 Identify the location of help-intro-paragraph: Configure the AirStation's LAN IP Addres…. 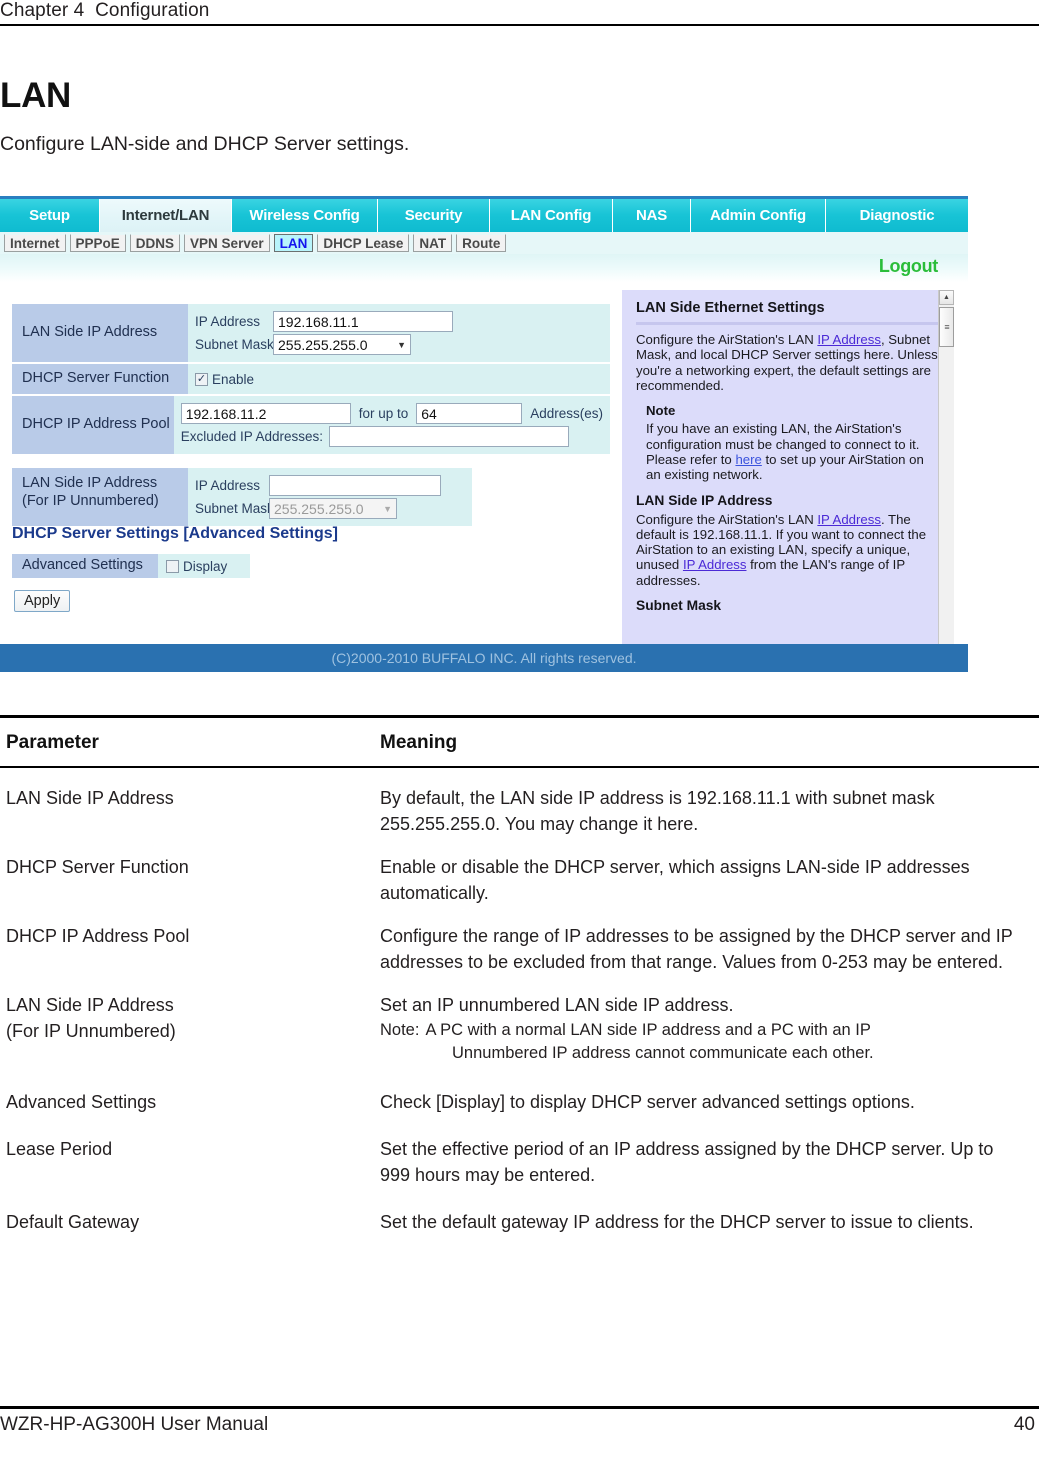
(788, 362).